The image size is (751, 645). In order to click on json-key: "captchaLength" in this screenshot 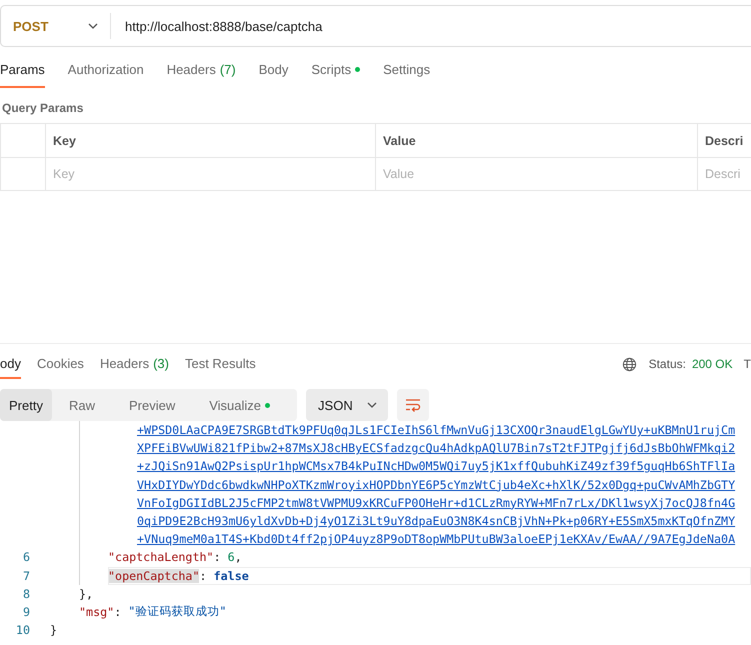, I will do `click(161, 557)`.